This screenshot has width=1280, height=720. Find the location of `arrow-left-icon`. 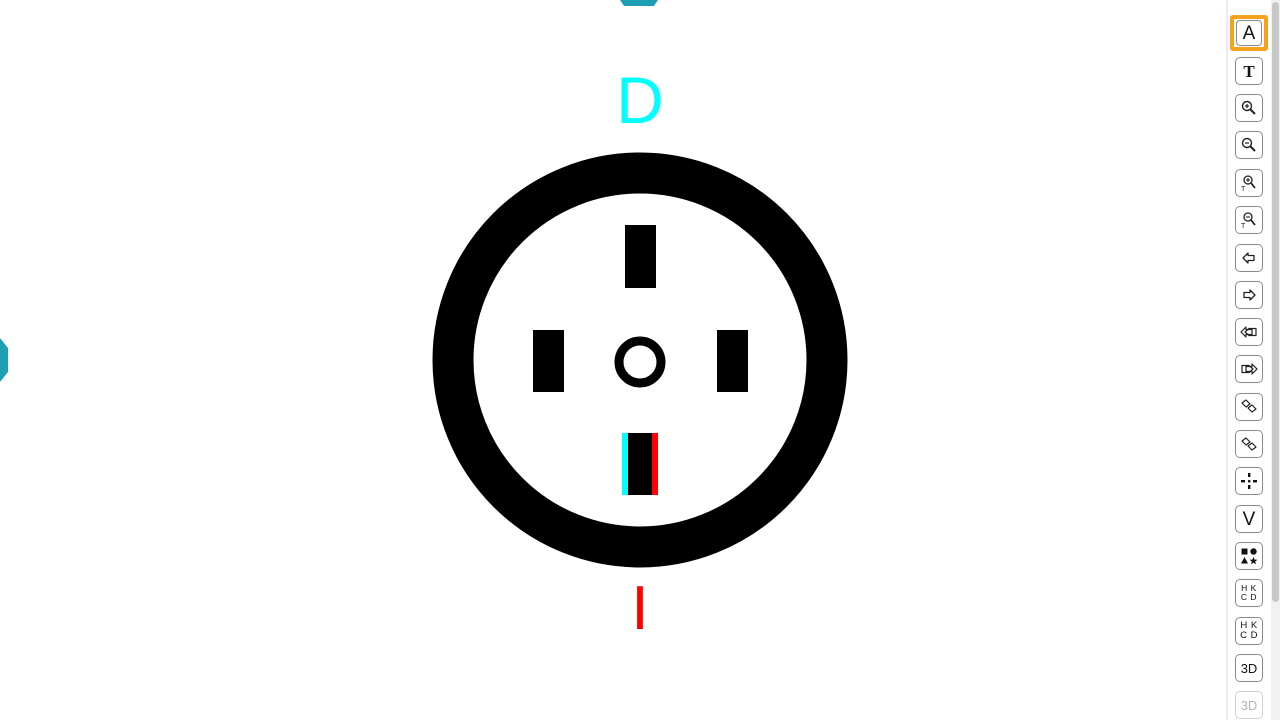

arrow-left-icon is located at coordinates (1248, 258).